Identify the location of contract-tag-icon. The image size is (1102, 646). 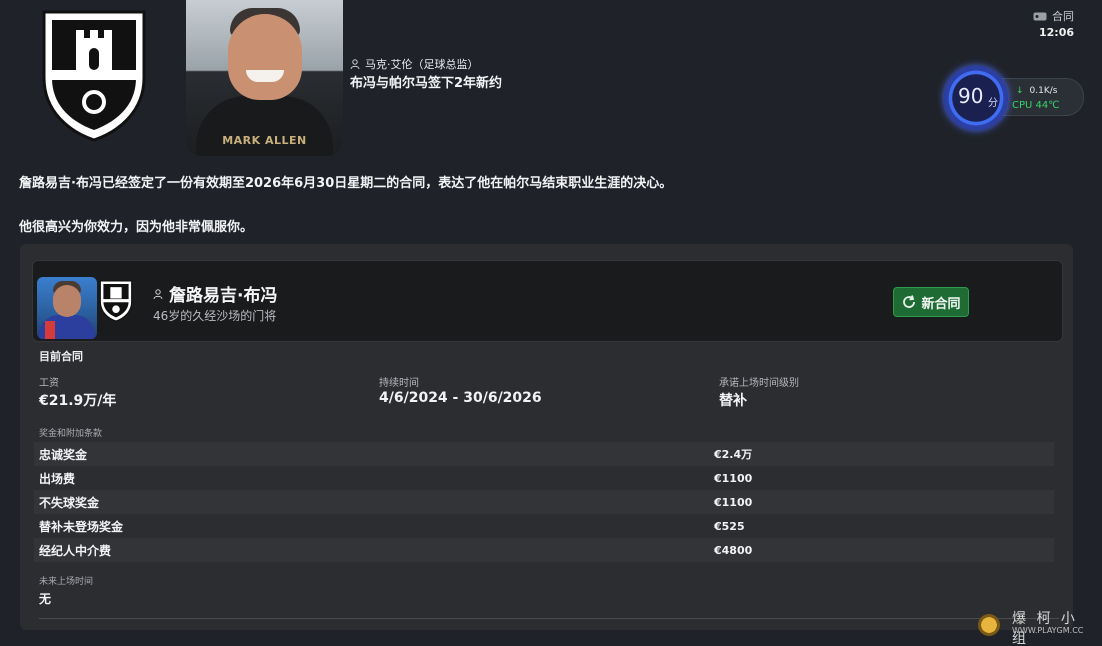
(1040, 16).